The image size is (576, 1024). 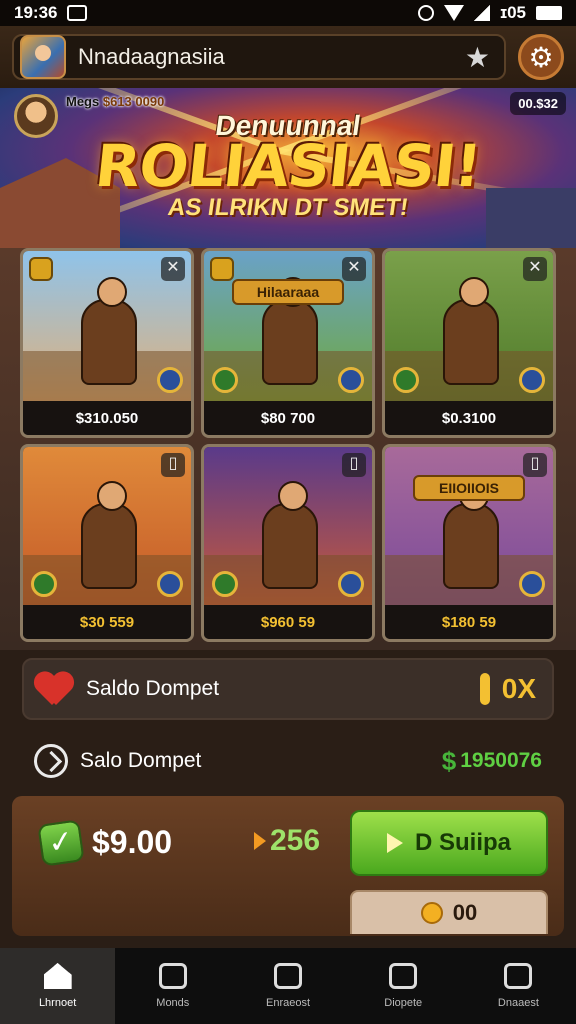 What do you see at coordinates (173, 1003) in the screenshot?
I see `nav-label: Monds` at bounding box center [173, 1003].